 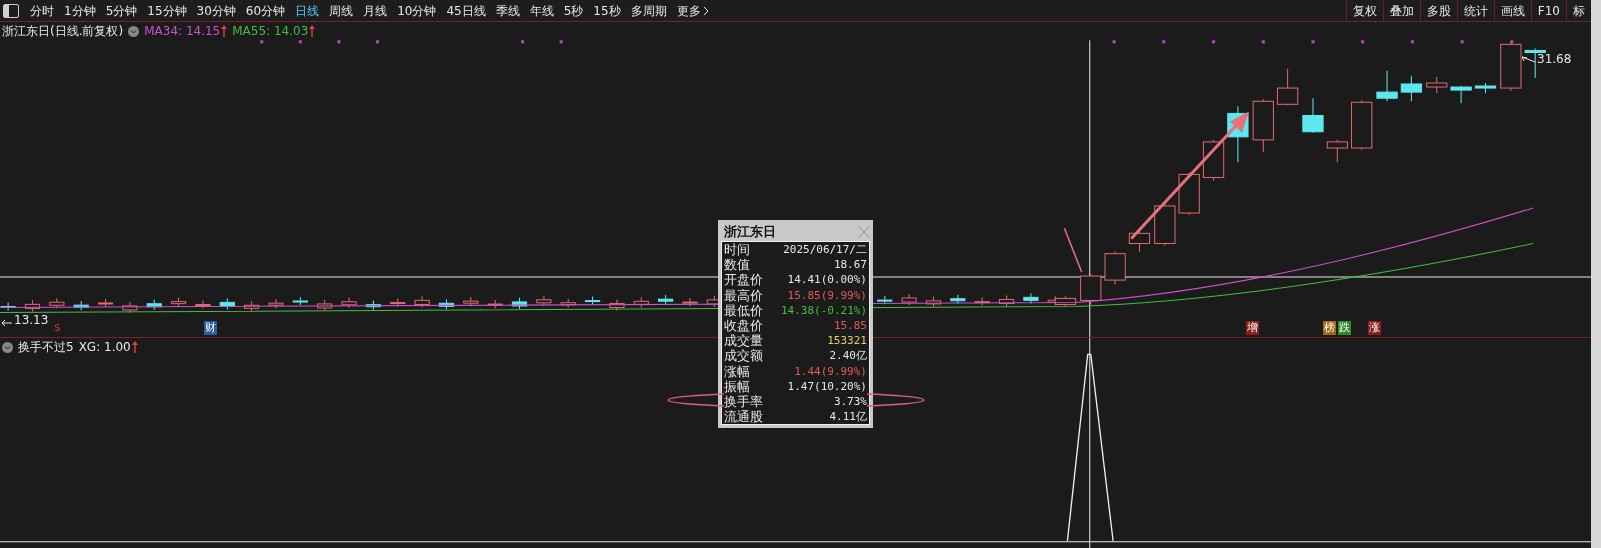 I want to click on panel-toggle-icon, so click(x=11, y=11).